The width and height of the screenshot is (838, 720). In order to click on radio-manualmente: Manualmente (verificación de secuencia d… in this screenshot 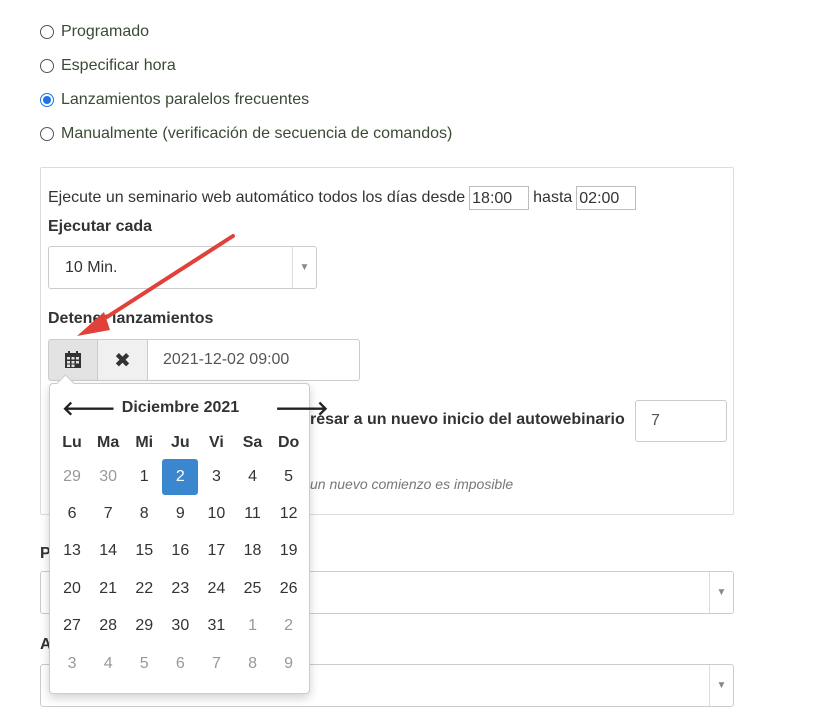, I will do `click(246, 134)`.